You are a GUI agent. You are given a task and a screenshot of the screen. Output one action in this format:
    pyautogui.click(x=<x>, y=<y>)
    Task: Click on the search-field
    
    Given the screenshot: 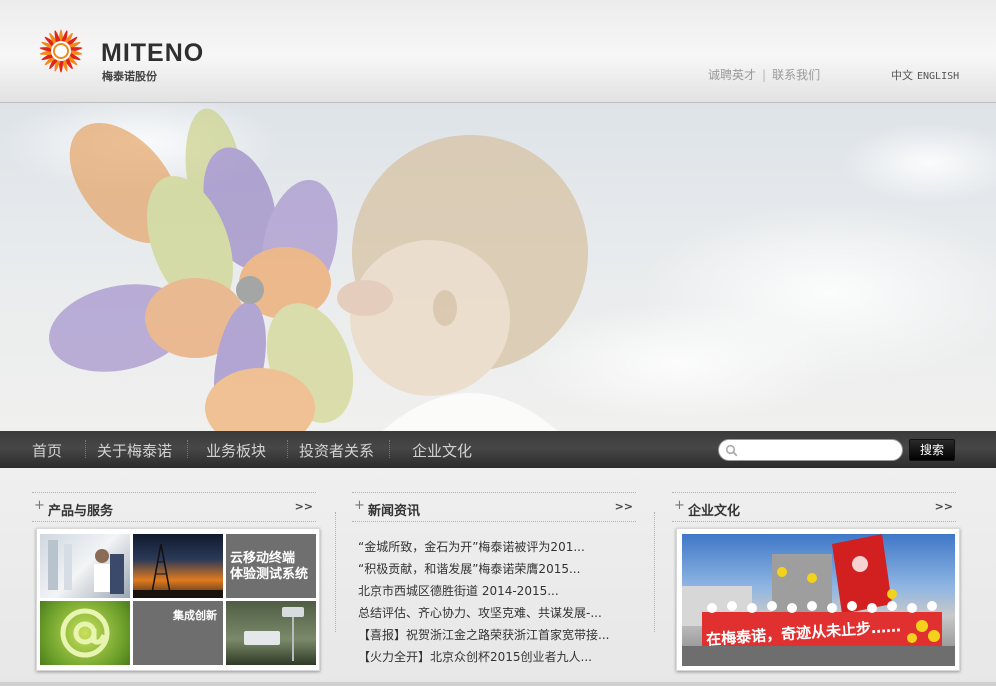 What is the action you would take?
    pyautogui.click(x=810, y=450)
    